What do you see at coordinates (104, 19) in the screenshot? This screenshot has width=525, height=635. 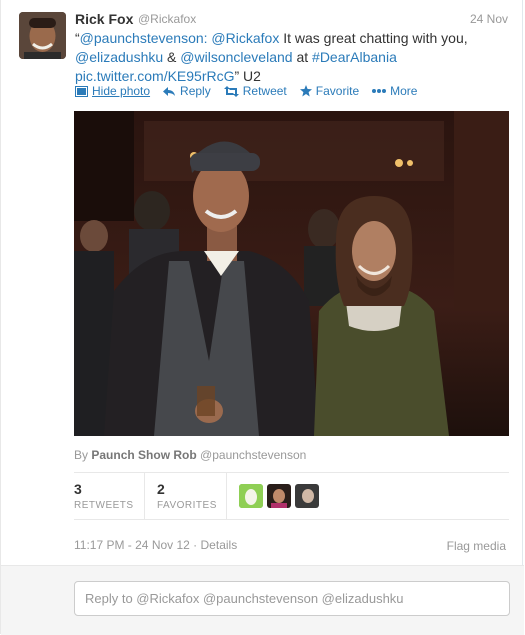 I see `author-name: Rick Fox` at bounding box center [104, 19].